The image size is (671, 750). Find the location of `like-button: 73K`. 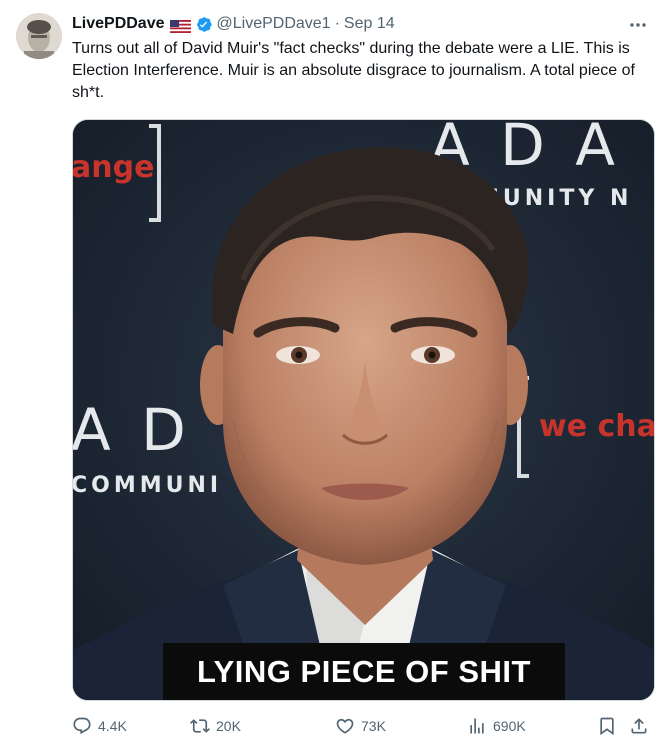

like-button: 73K is located at coordinates (360, 726).